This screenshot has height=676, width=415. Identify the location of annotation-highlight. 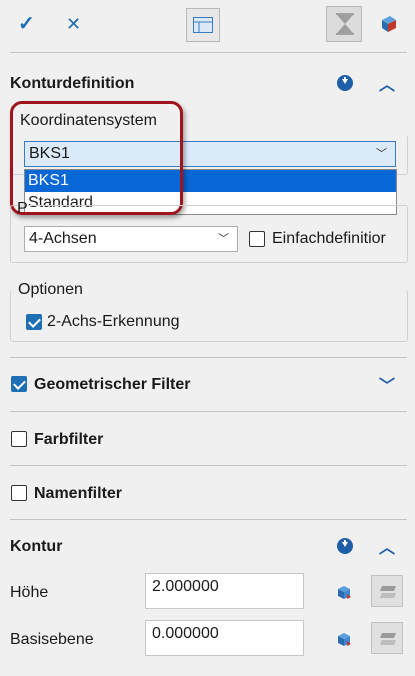
(96, 158).